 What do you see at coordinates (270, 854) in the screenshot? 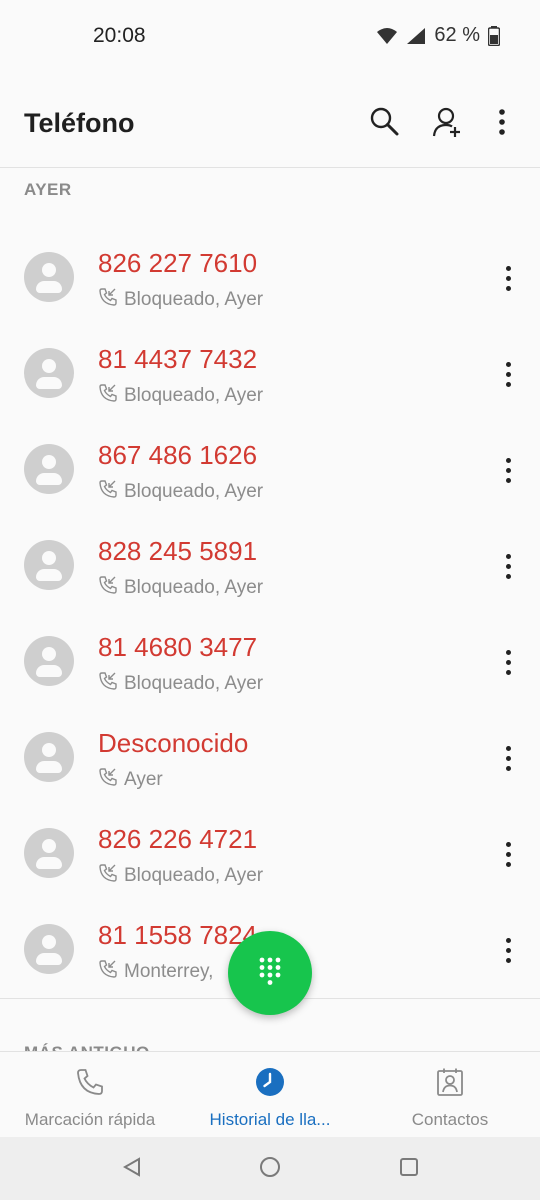
I see `call-log-row: 826 226 4721 Bloqueado, Ayer` at bounding box center [270, 854].